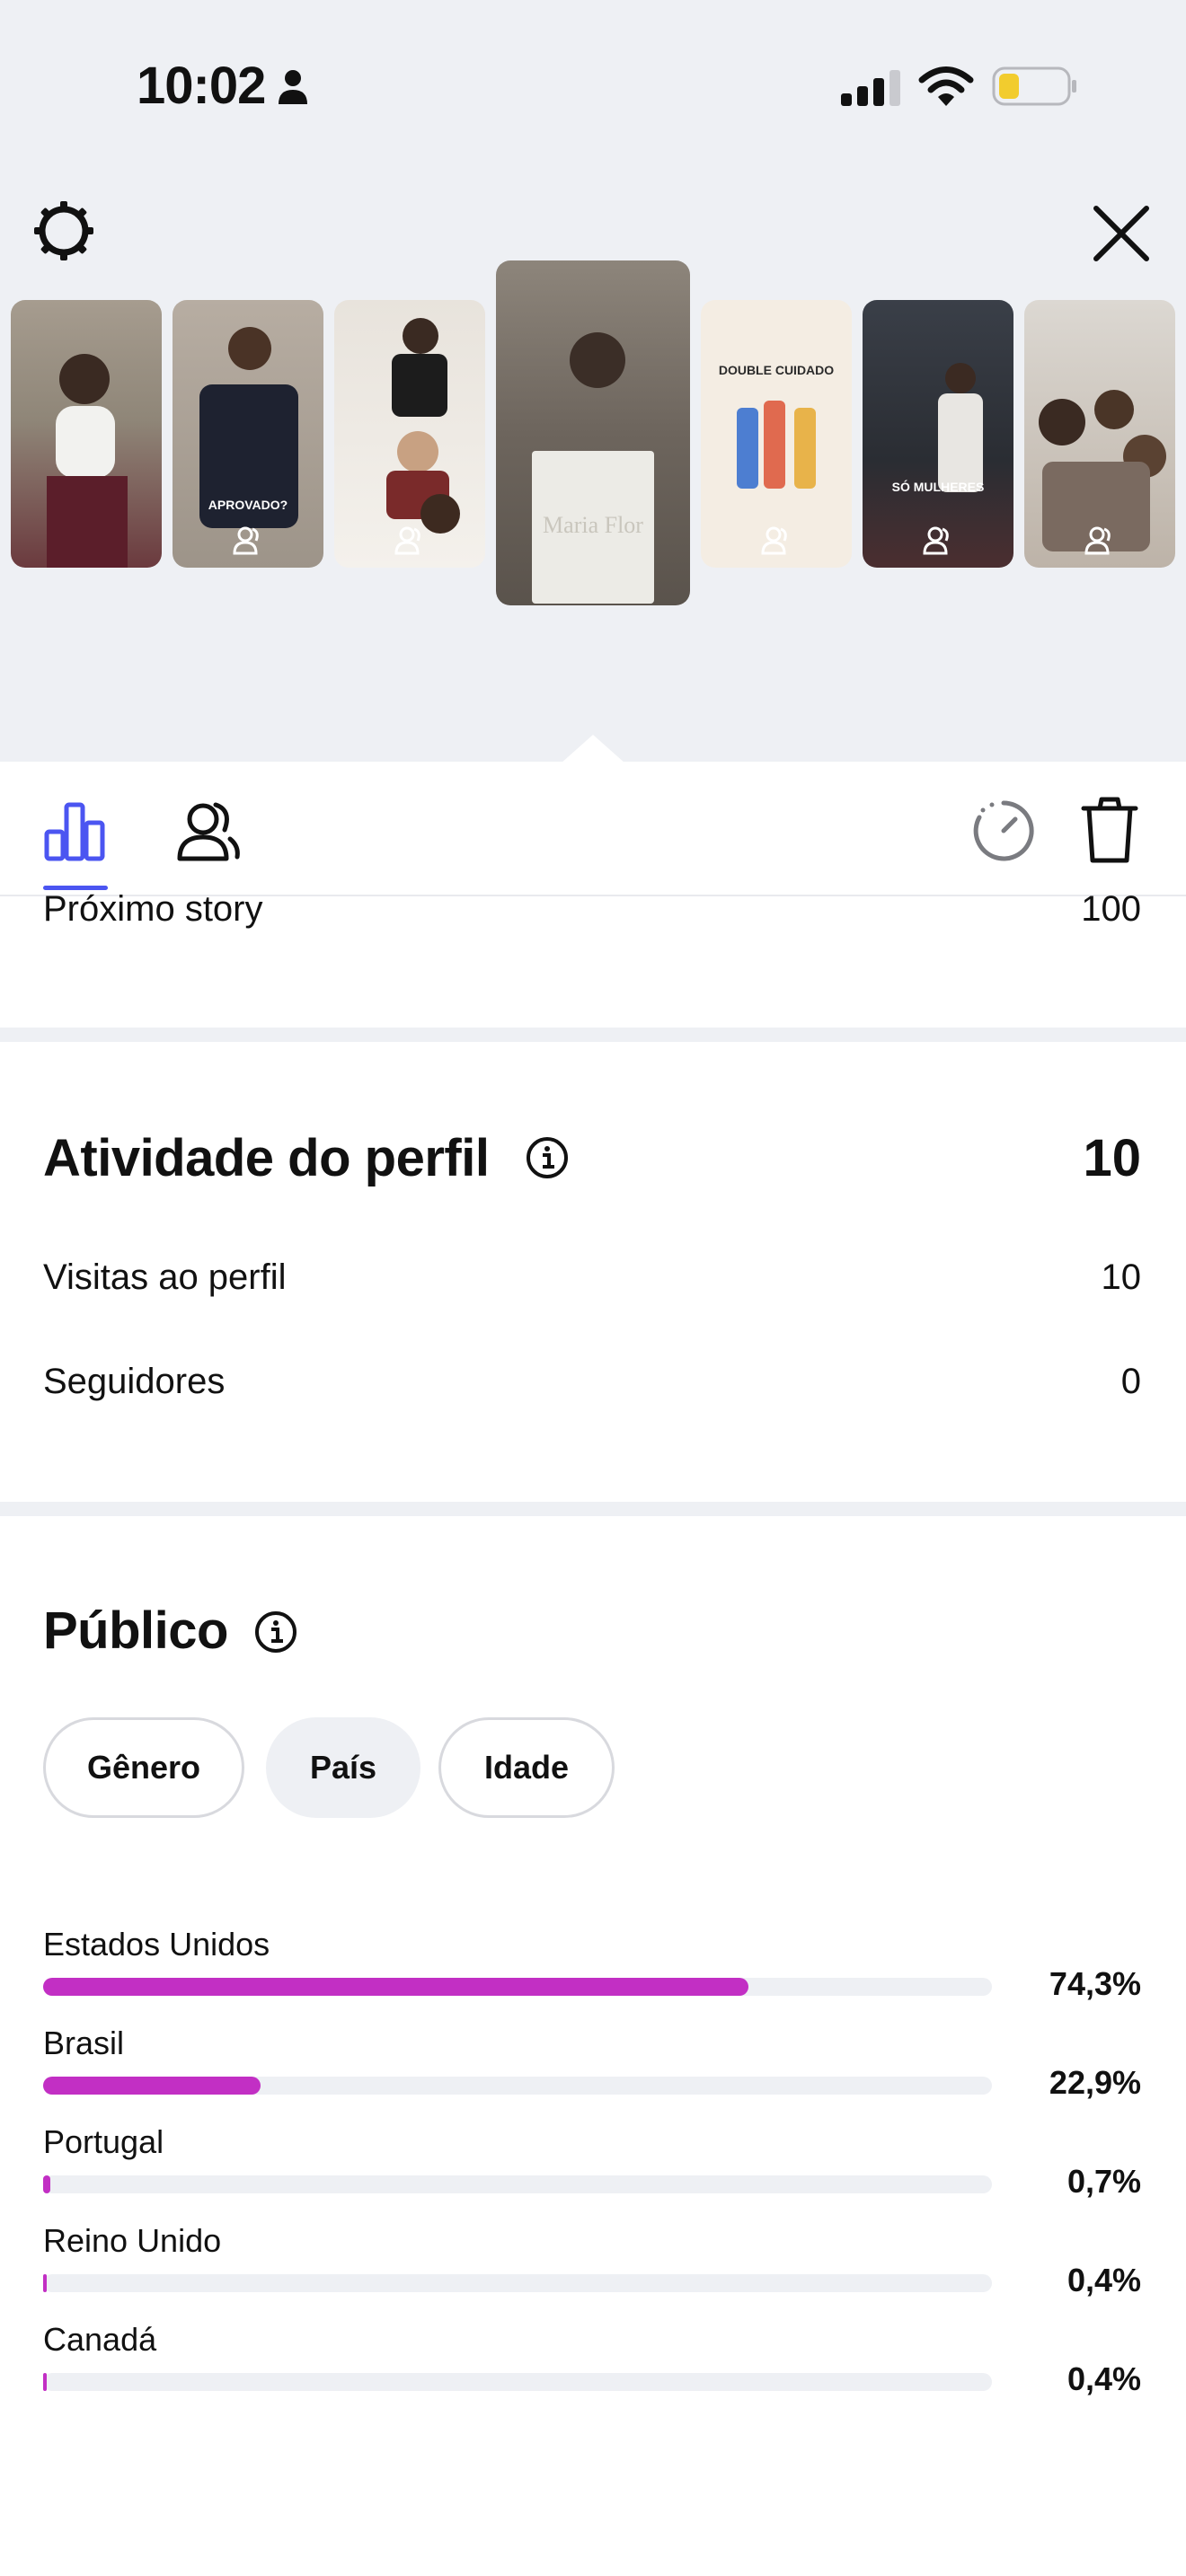 The height and width of the screenshot is (2576, 1186). What do you see at coordinates (84, 2043) in the screenshot?
I see `country-label: Brasil` at bounding box center [84, 2043].